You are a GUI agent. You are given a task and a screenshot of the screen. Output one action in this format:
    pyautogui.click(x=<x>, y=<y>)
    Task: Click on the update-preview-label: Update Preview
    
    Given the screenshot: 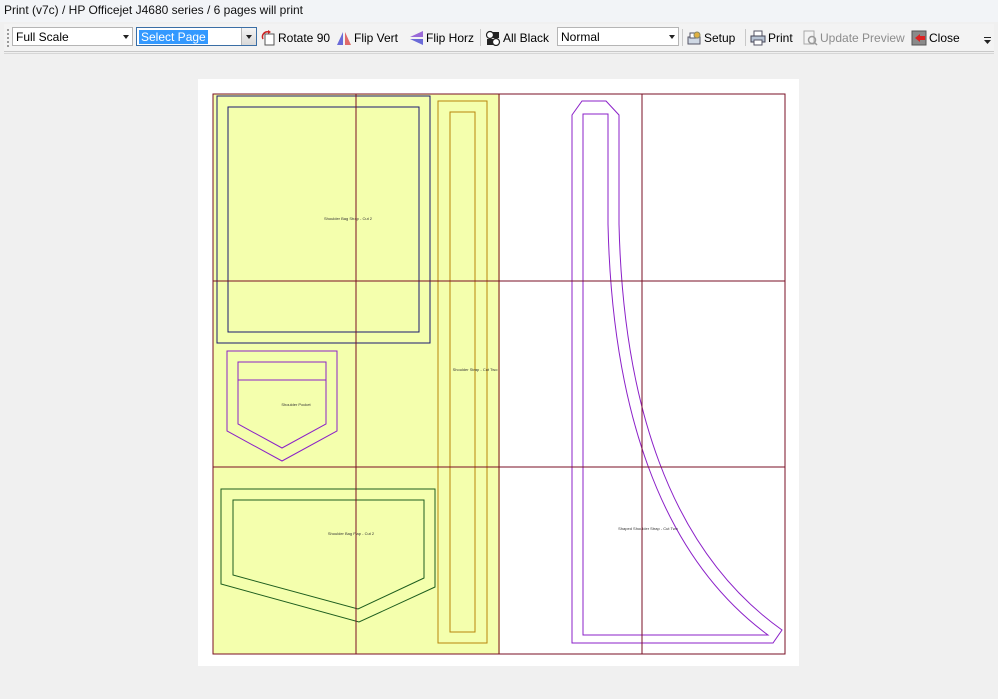 What is the action you would take?
    pyautogui.click(x=862, y=37)
    